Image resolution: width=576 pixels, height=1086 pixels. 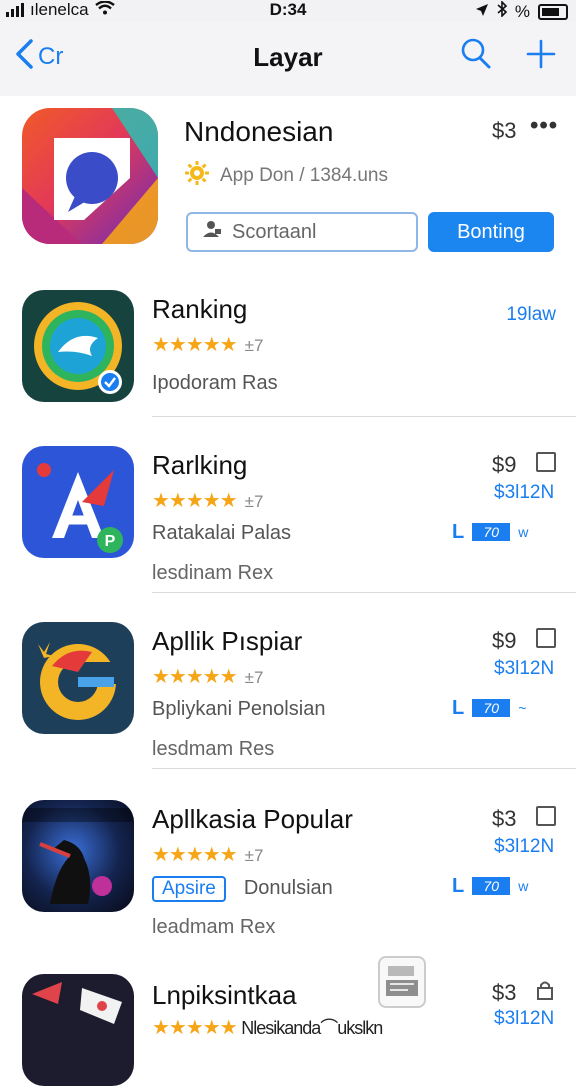 I want to click on app-subtitle-text: App Don / 1384.uns, so click(x=304, y=175).